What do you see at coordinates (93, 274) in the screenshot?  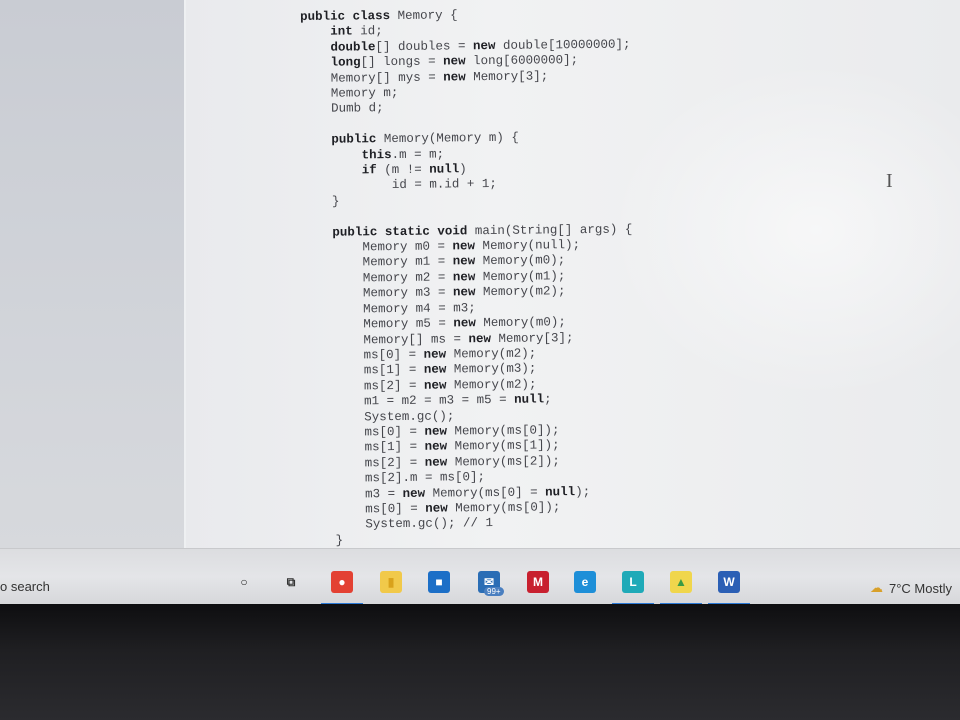 I see `left-pane` at bounding box center [93, 274].